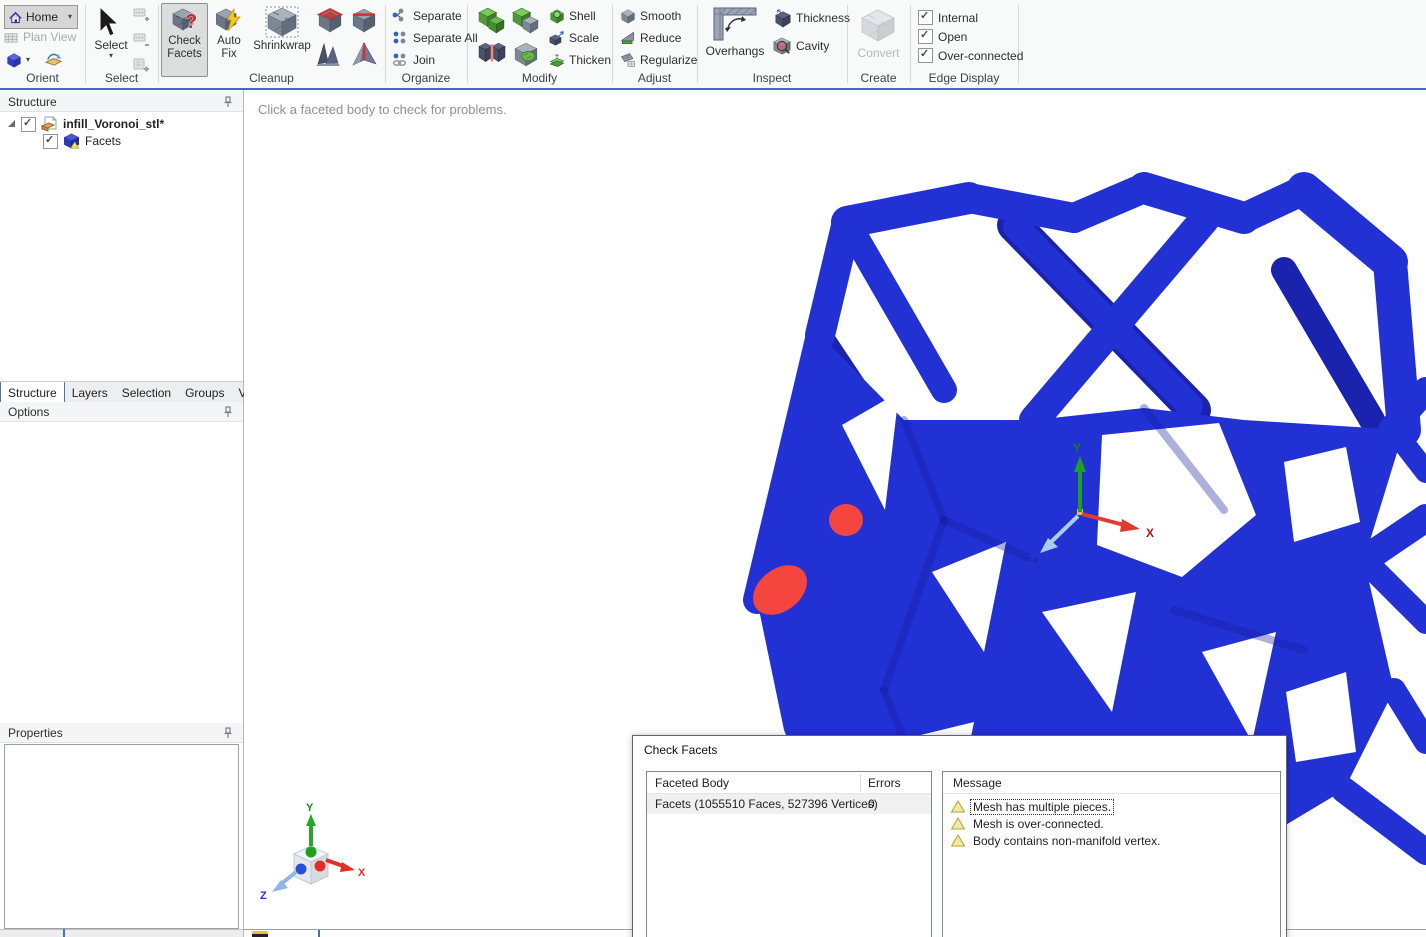 The width and height of the screenshot is (1426, 937). I want to click on orient-cube-dropdown: ▾, so click(28, 60).